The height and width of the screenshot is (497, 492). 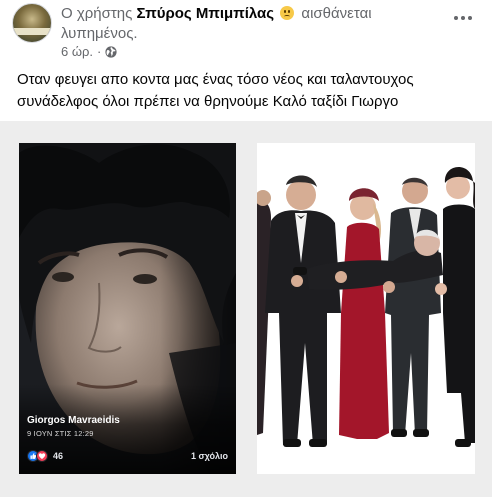 I want to click on author-avatar, so click(x=32, y=23).